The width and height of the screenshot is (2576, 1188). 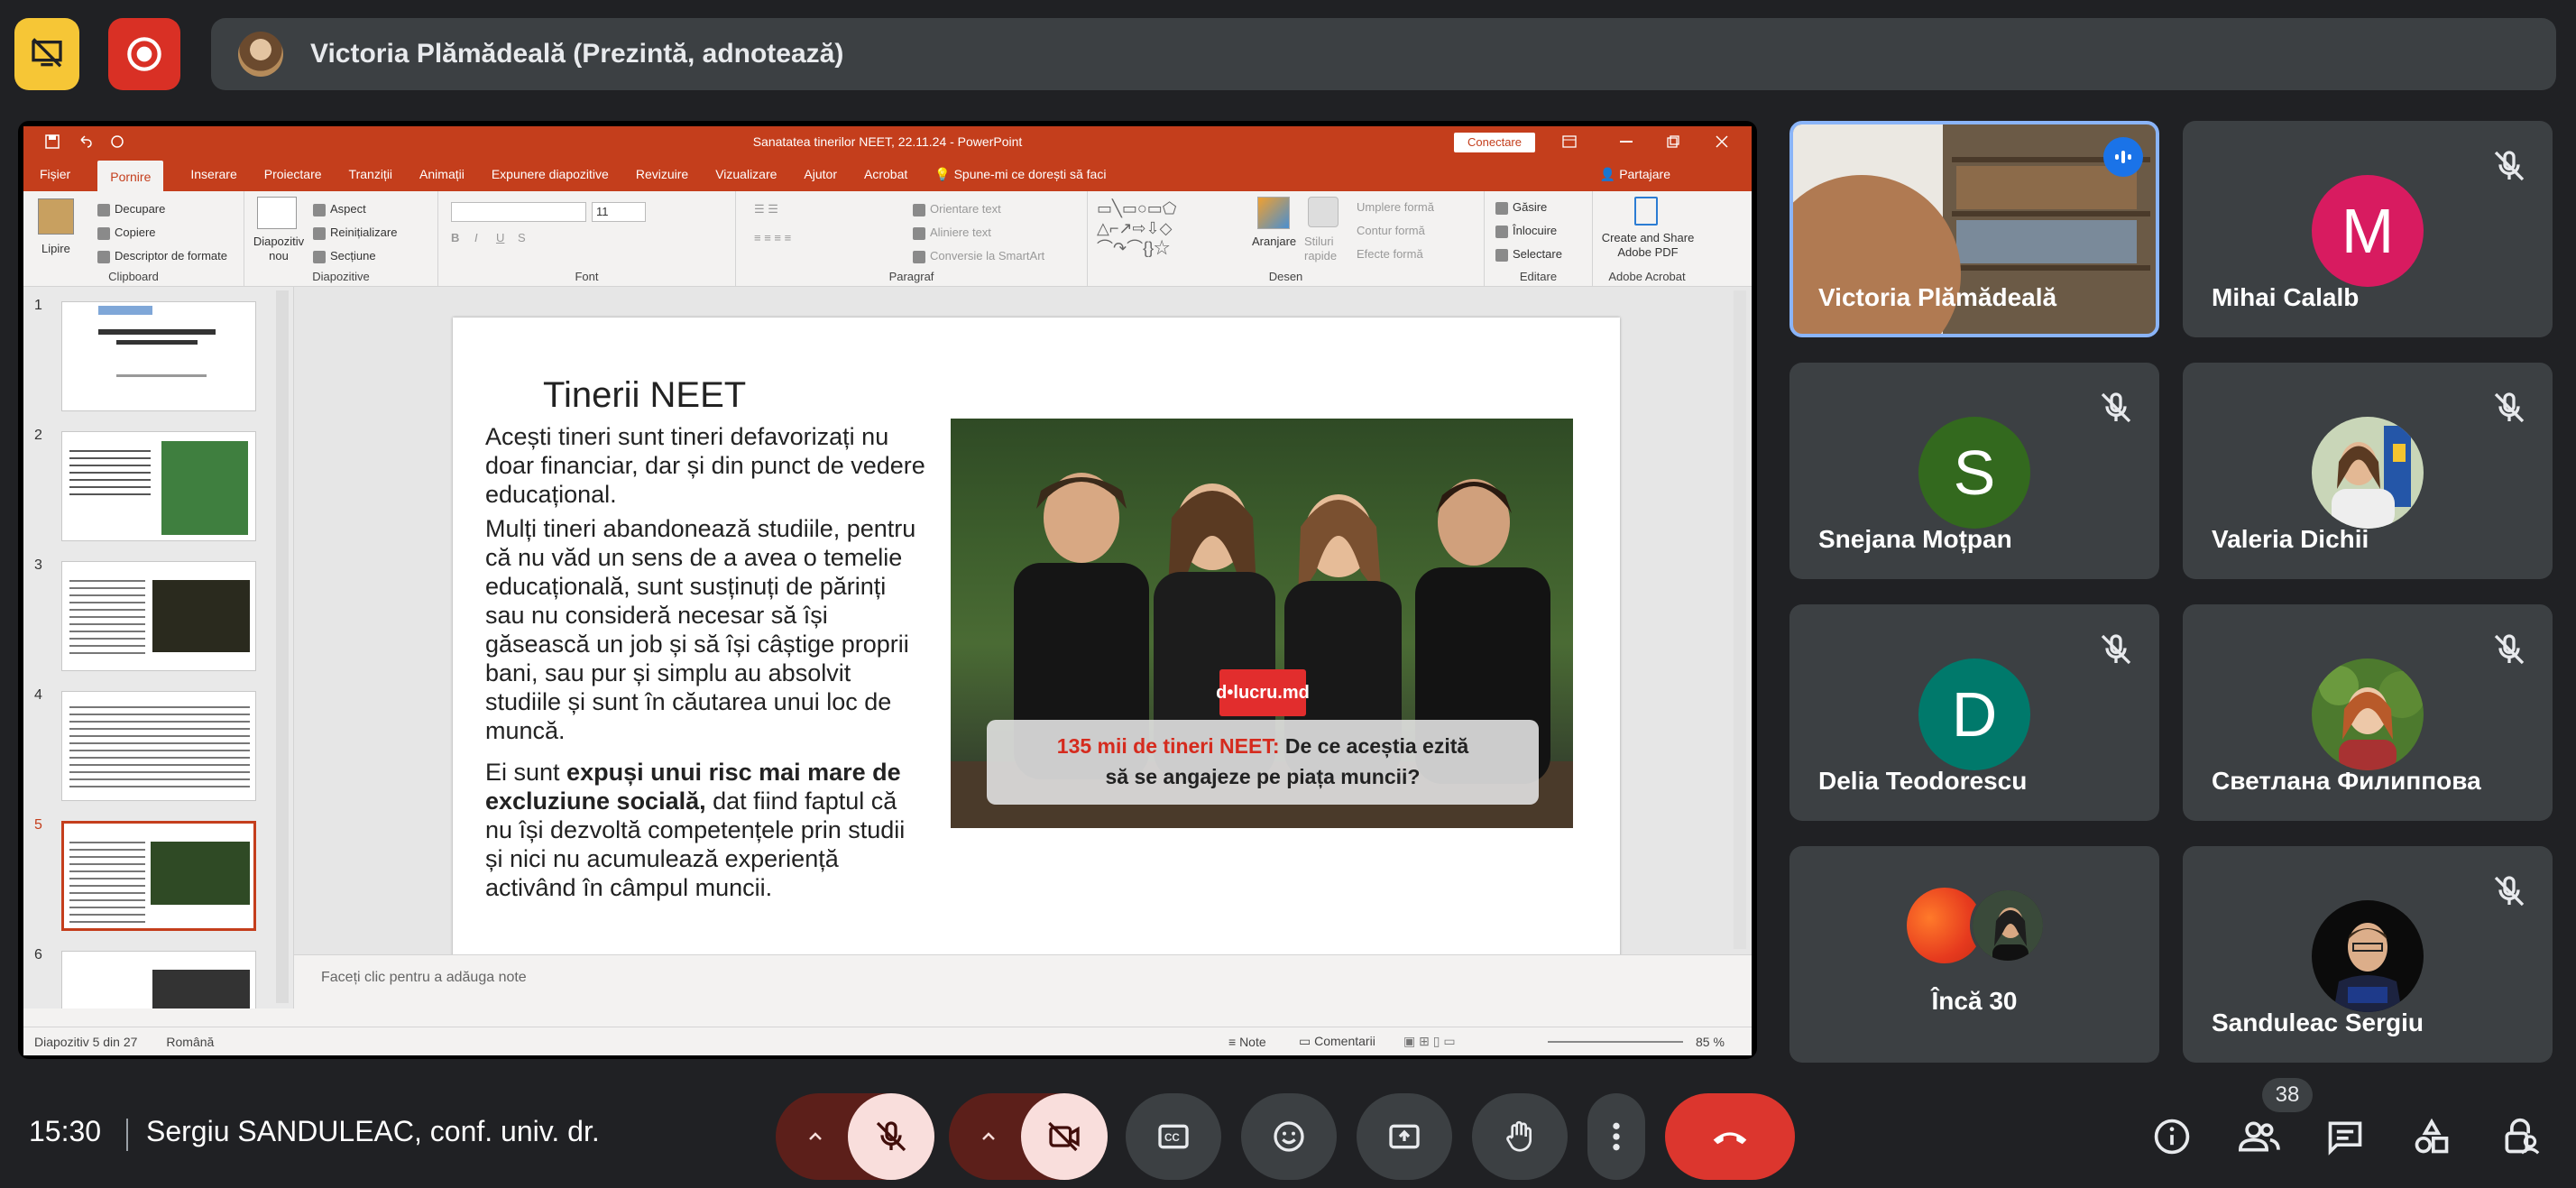 I want to click on no-screen-share-icon-button, so click(x=47, y=54).